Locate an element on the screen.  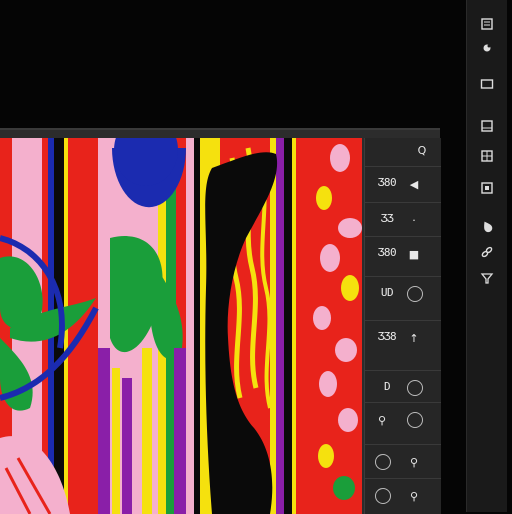
square-icon: ■ is located at coordinates (414, 254).